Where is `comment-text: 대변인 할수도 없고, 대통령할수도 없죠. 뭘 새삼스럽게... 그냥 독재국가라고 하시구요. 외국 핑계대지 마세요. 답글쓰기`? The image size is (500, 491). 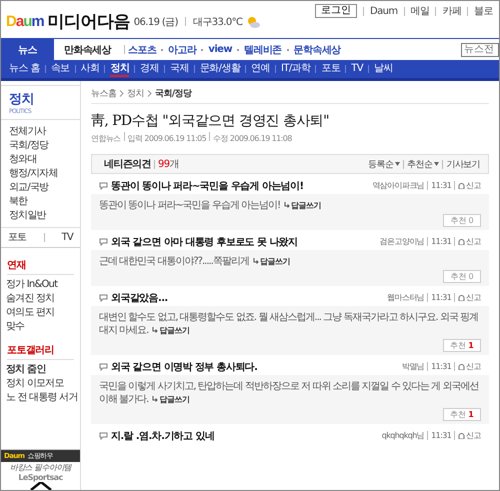 comment-text: 대변인 할수도 없고, 대통령할수도 없죠. 뭘 새삼스럽게... 그냥 독재국가라고 하시구요. 외국 핑계대지 마세요. 답글쓰기 is located at coordinates (289, 324).